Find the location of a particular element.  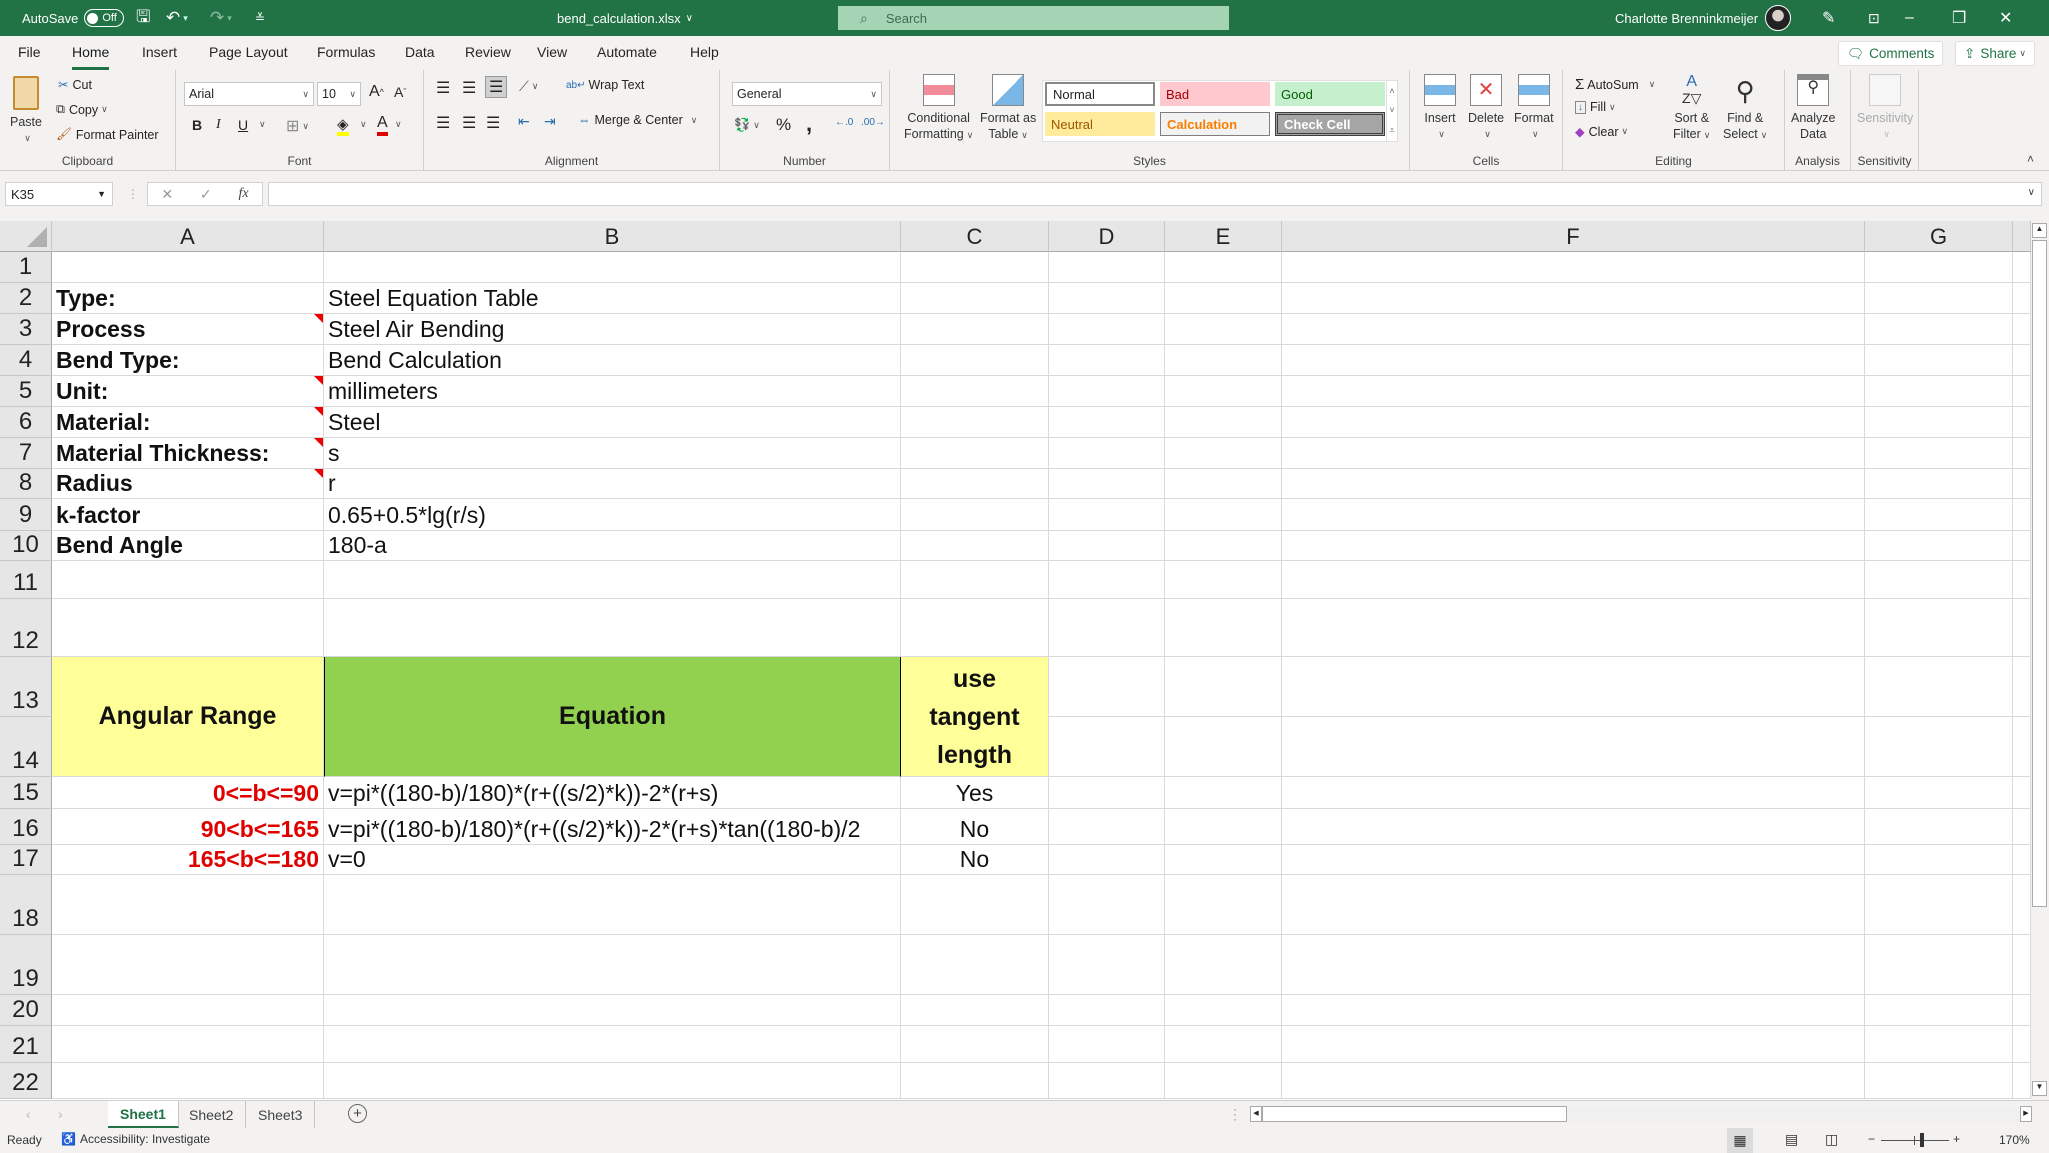

cell-c16: No is located at coordinates (975, 827).